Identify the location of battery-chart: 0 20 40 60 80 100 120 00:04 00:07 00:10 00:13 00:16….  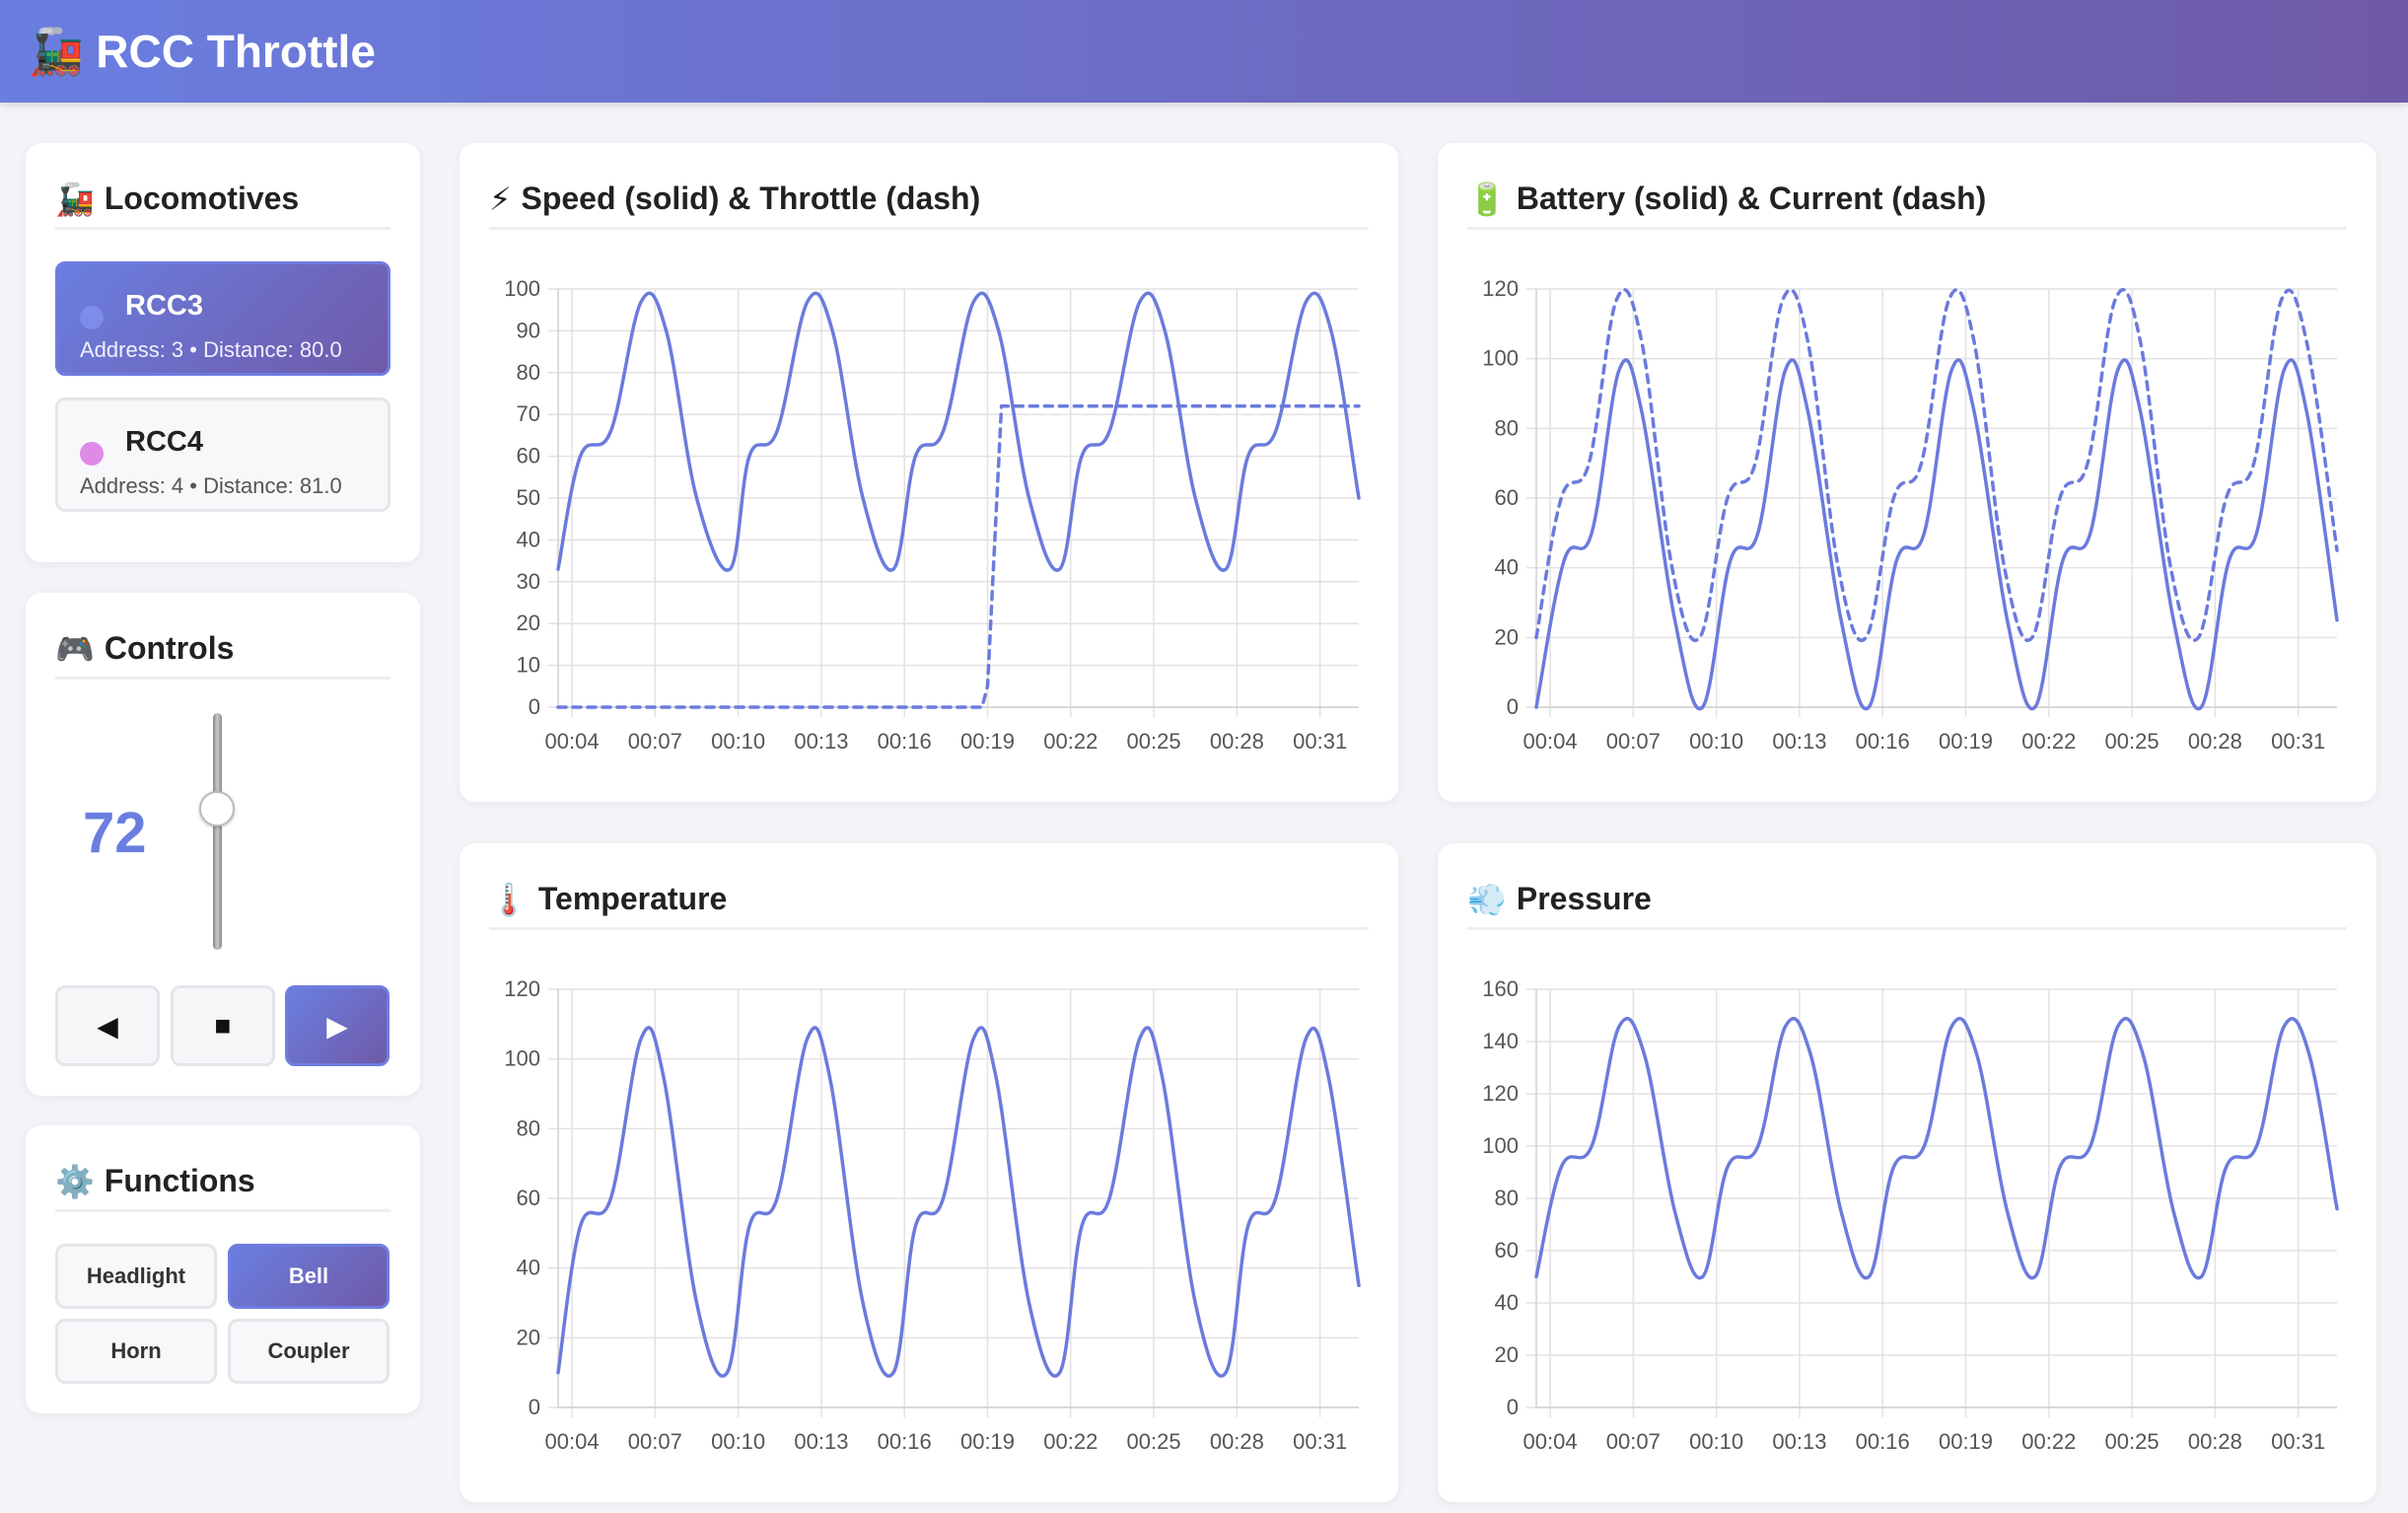
(1910, 515).